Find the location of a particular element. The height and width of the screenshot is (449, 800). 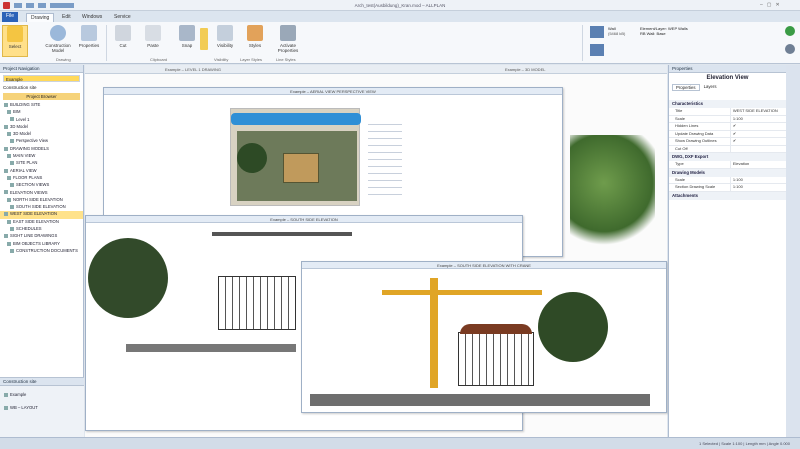

property-value: Elevation is located at coordinates (757, 164).